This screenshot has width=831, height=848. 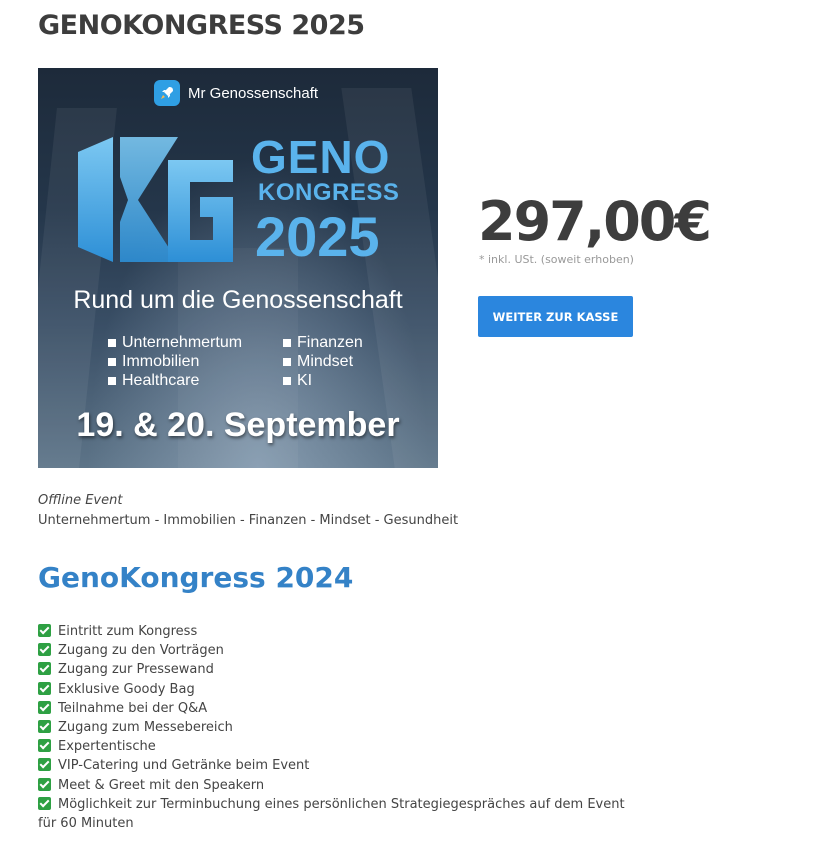 I want to click on banner-headline-geno: GENO, so click(x=321, y=157).